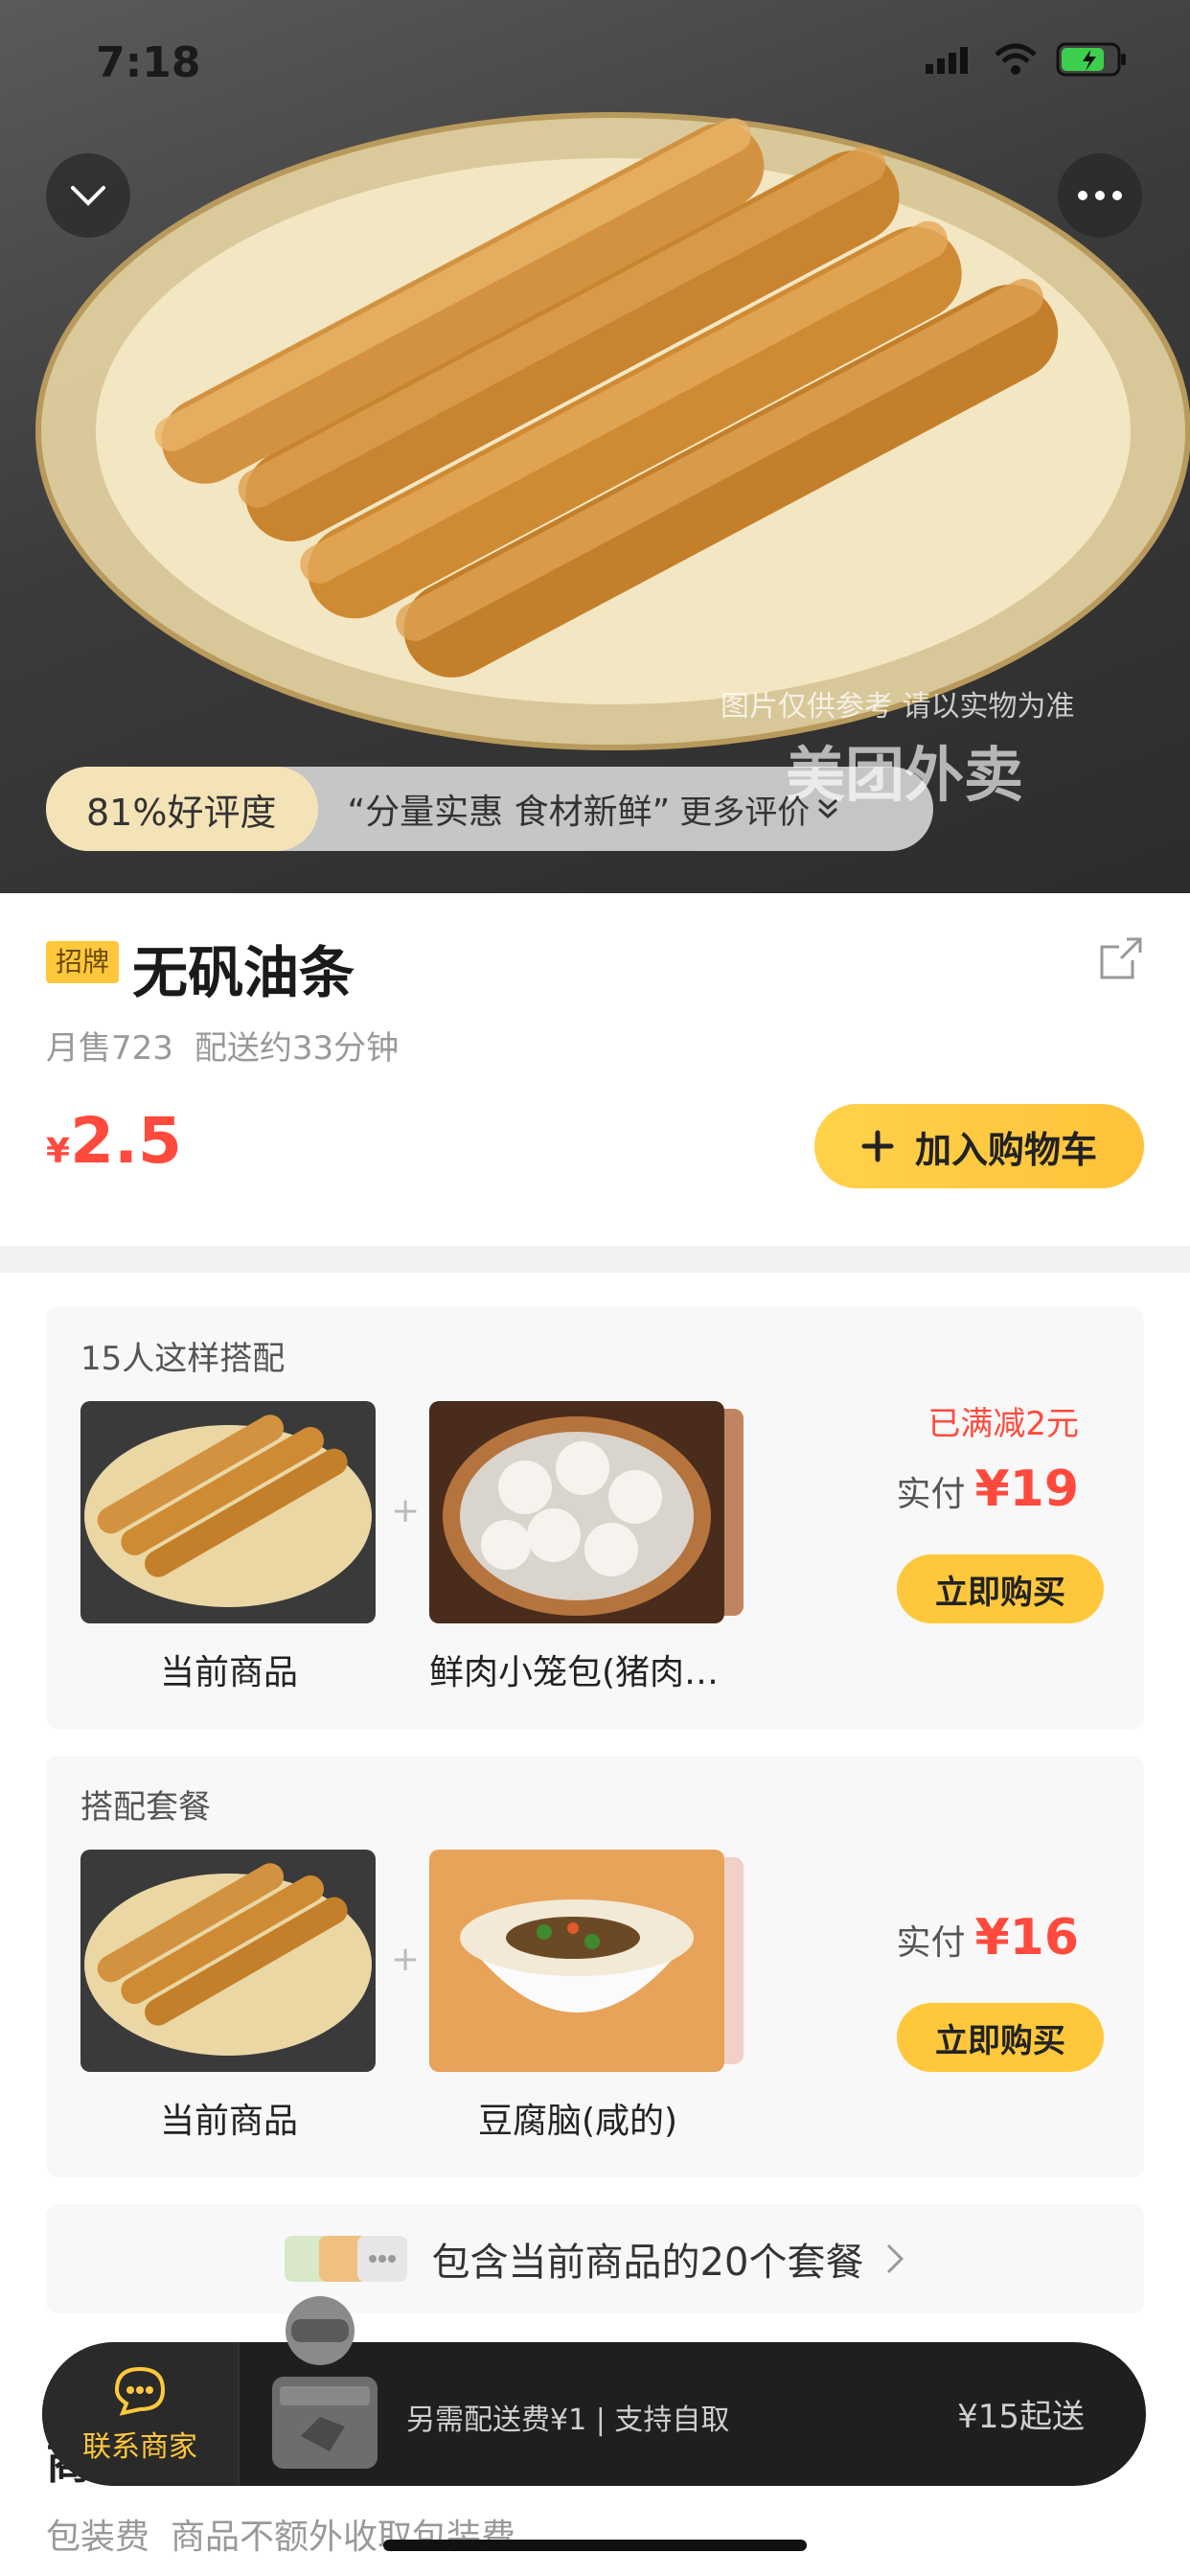 Image resolution: width=1190 pixels, height=2576 pixels. What do you see at coordinates (280, 2534) in the screenshot?
I see `packaging-fee: 包装费 商品不额外收取包装费` at bounding box center [280, 2534].